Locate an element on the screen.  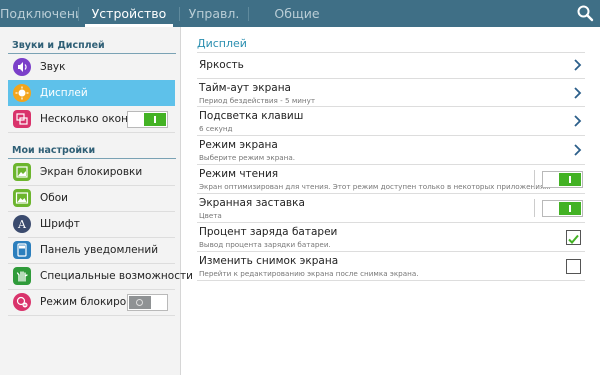
settings-row-brightness: Яркость is located at coordinates (391, 66).